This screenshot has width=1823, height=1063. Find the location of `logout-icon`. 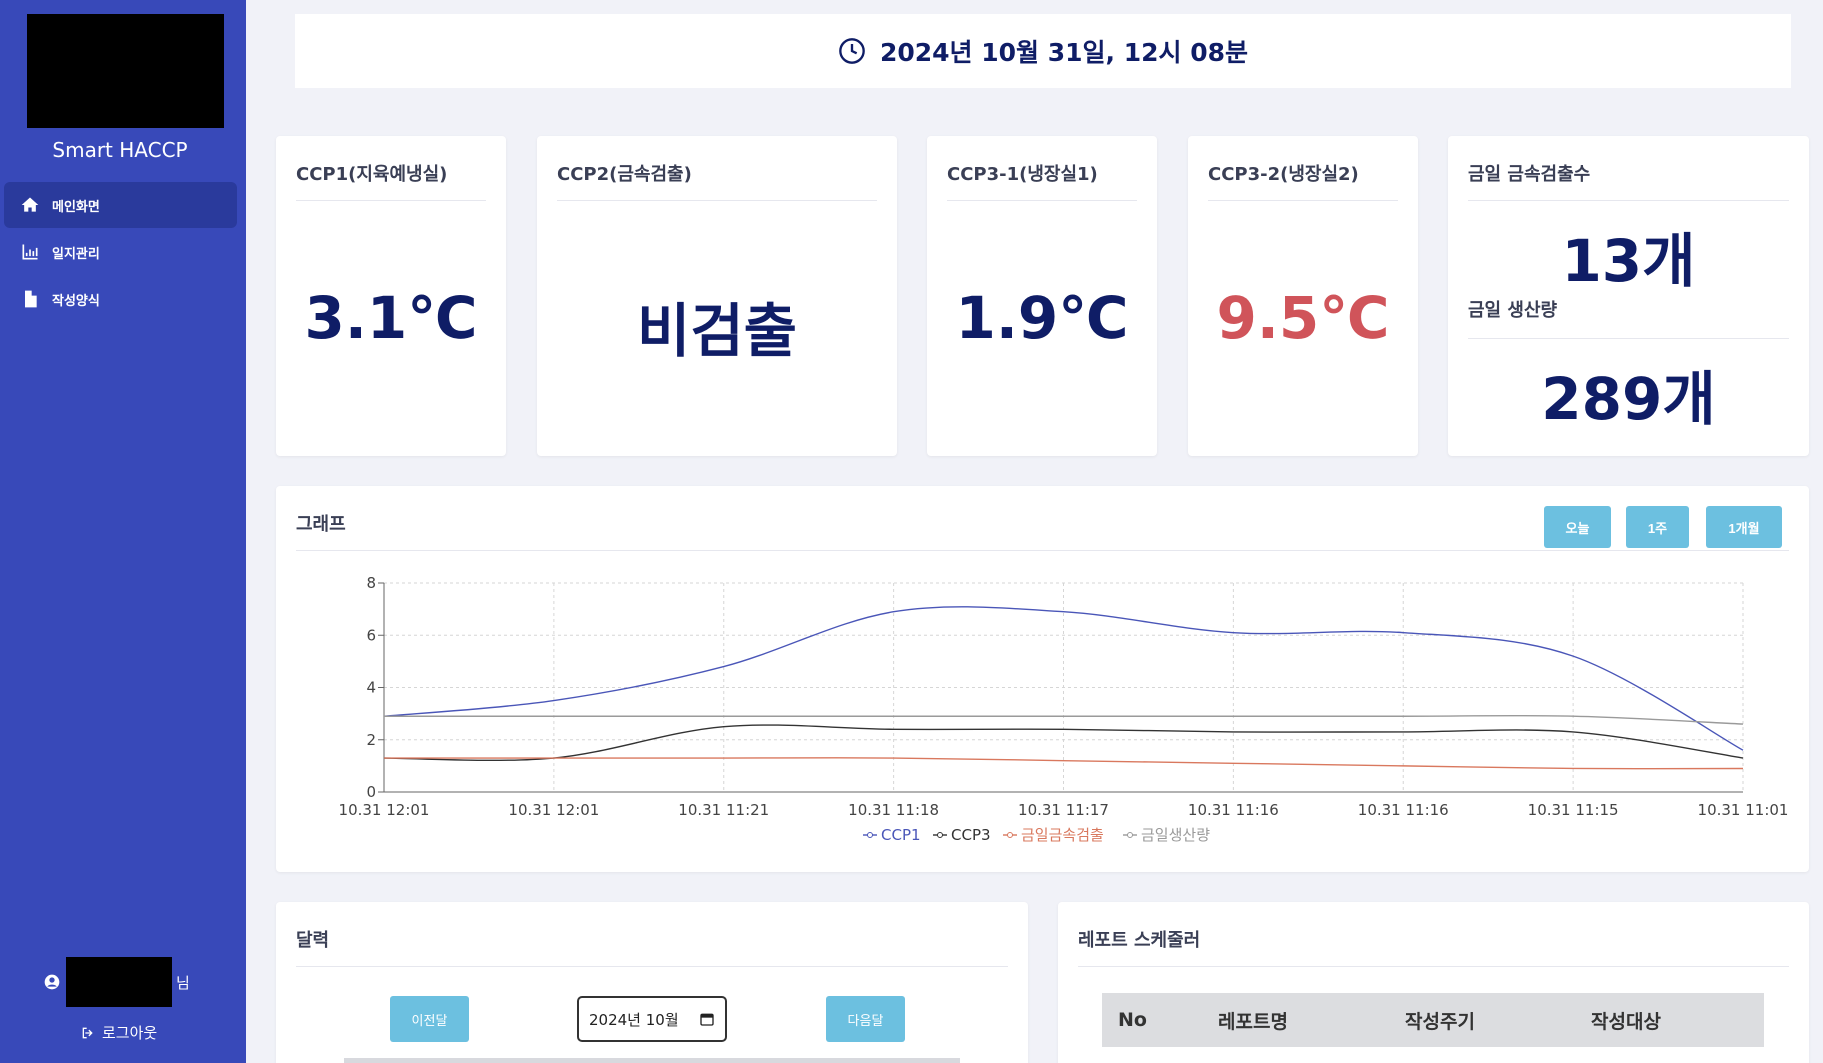

logout-icon is located at coordinates (87, 1032).